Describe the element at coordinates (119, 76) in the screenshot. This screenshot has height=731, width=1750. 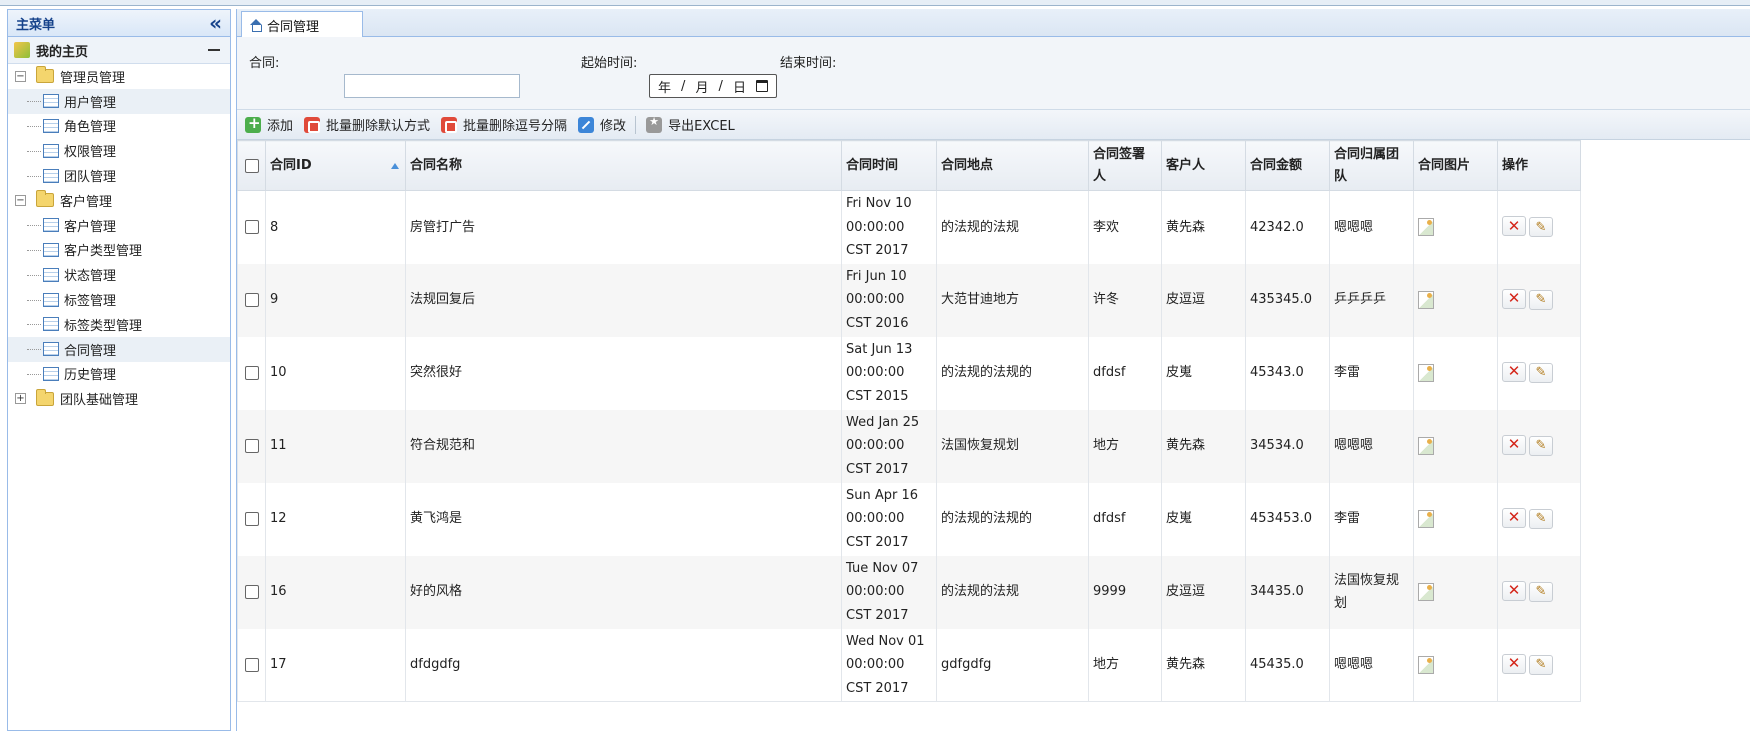
I see `tree-group-0: − 管理员管理` at that location.